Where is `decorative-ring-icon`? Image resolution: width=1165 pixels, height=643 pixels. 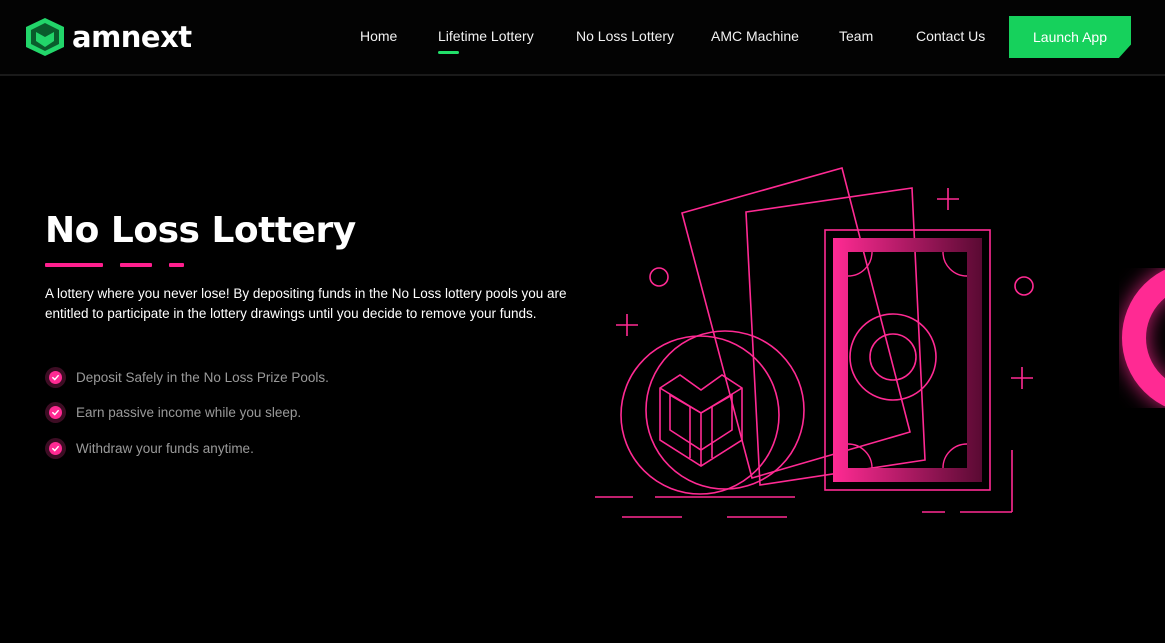 decorative-ring-icon is located at coordinates (1143, 338).